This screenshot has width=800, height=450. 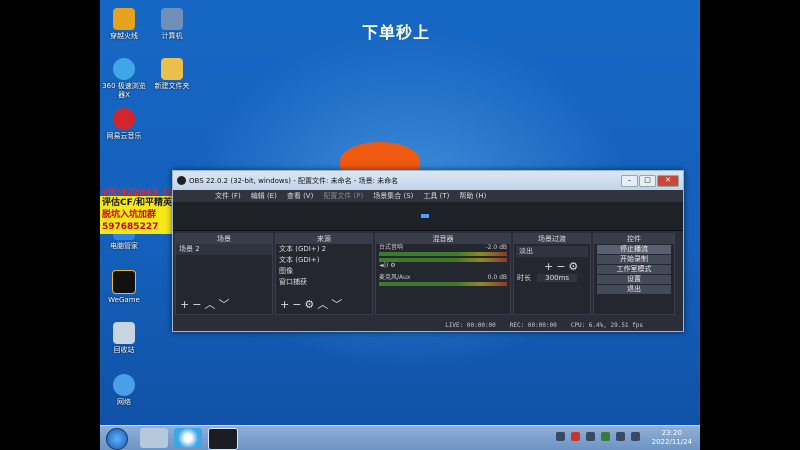 I want to click on controls-dock-title: 控件, so click(x=634, y=239).